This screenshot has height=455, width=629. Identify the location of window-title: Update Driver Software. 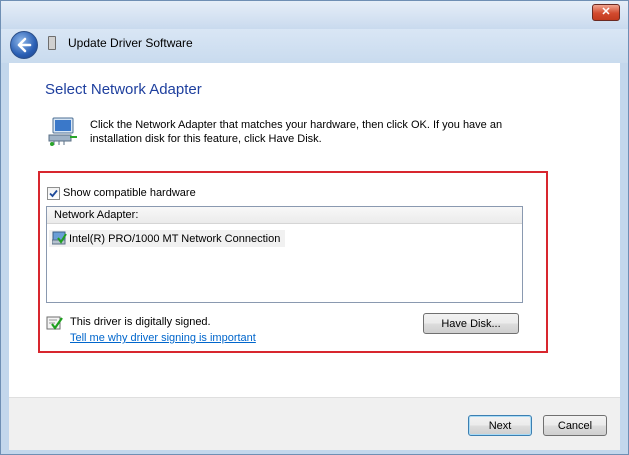
(130, 43).